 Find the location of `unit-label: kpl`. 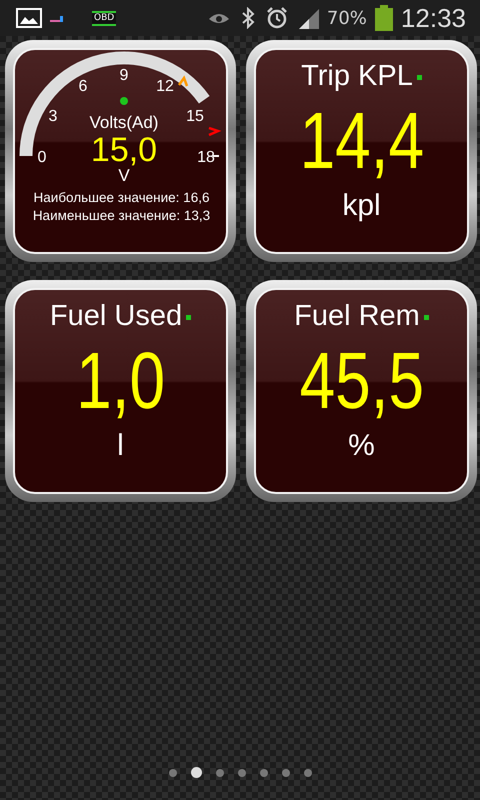

unit-label: kpl is located at coordinates (361, 206).